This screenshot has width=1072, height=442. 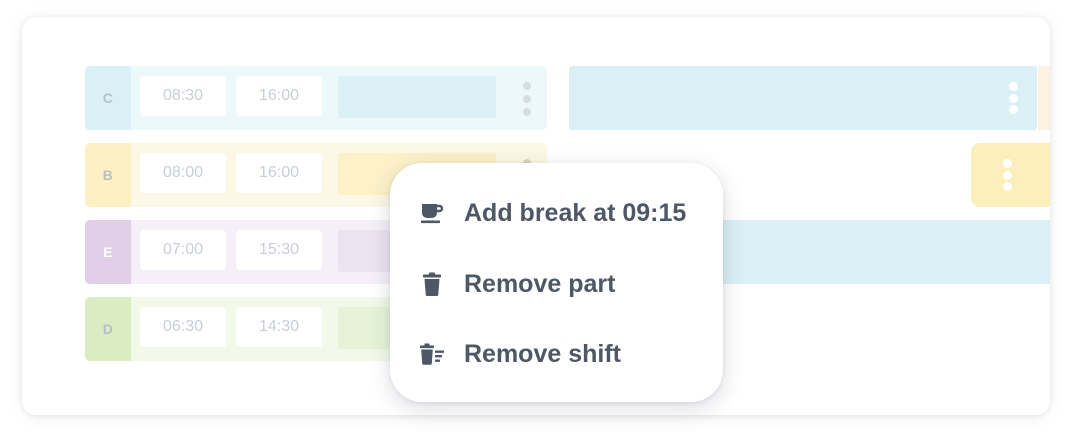 I want to click on remove-shift-menu-item: Remove shift, so click(x=563, y=354).